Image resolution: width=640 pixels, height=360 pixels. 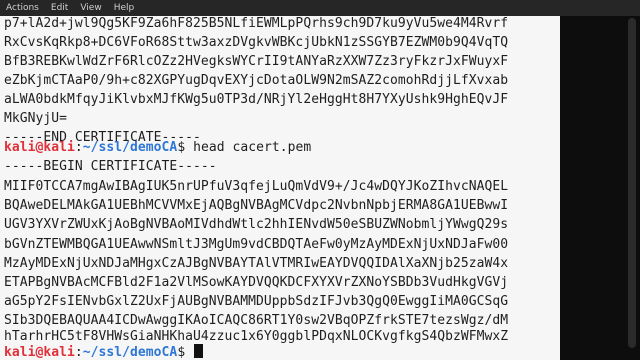 What do you see at coordinates (90, 8) in the screenshot?
I see `menu-view: View` at bounding box center [90, 8].